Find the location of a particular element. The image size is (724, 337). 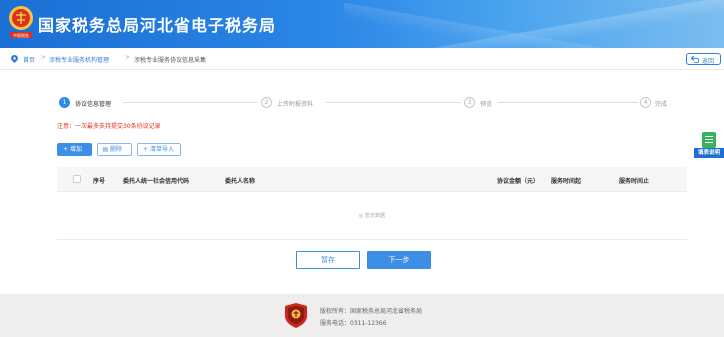

column-header-index: 序号 is located at coordinates (99, 181).